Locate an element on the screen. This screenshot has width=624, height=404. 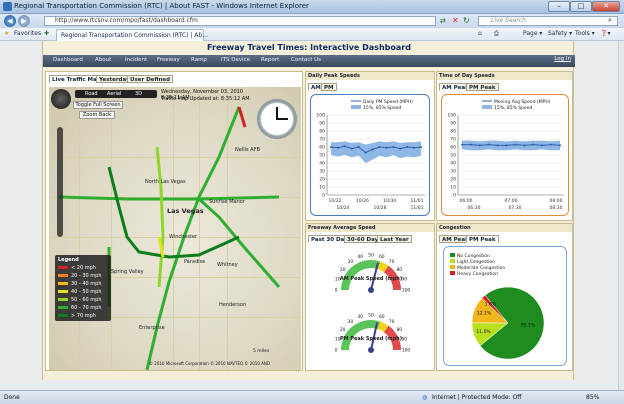
tools-menu: Tools ▾ is located at coordinates (585, 33).